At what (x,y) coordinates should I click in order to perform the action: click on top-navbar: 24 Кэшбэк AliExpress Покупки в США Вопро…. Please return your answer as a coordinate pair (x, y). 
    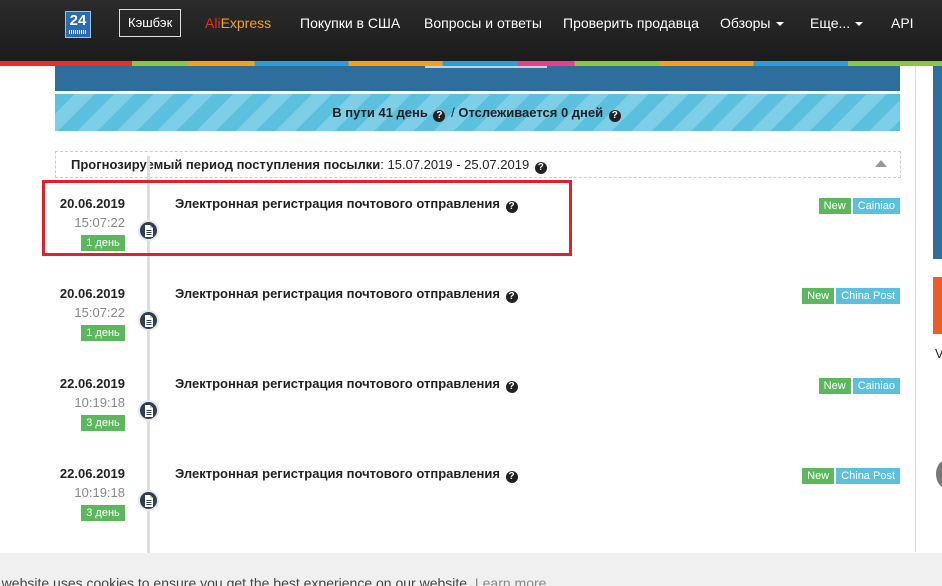
    Looking at the image, I should click on (471, 30).